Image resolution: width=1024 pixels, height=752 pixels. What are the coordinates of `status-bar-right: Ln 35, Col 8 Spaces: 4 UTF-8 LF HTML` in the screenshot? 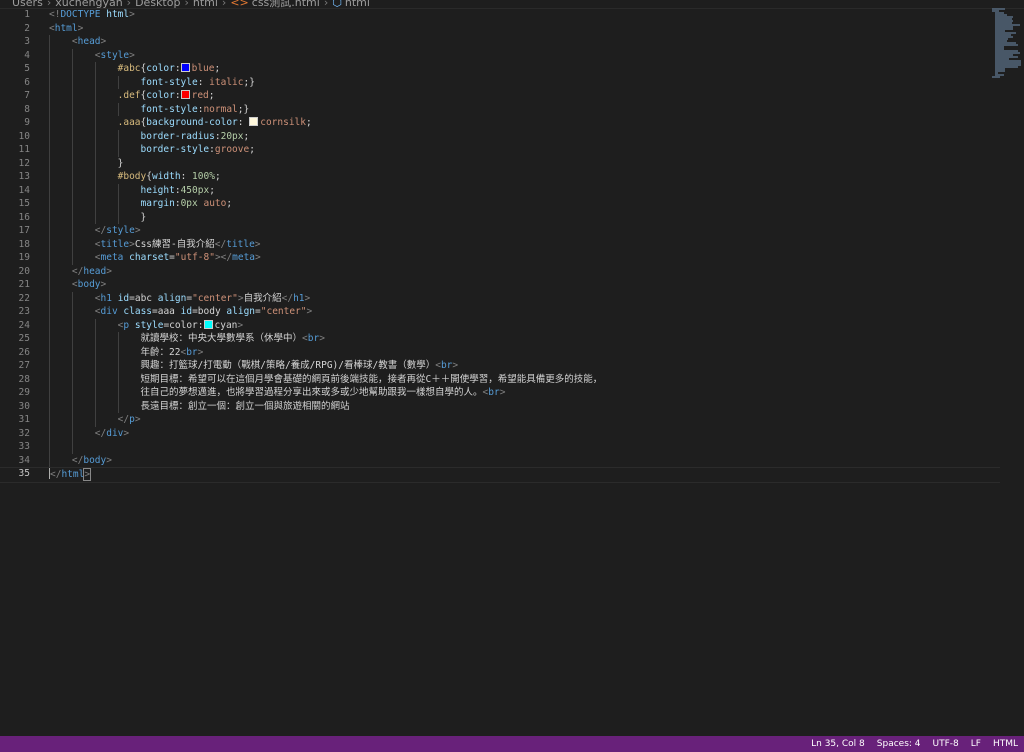 It's located at (914, 744).